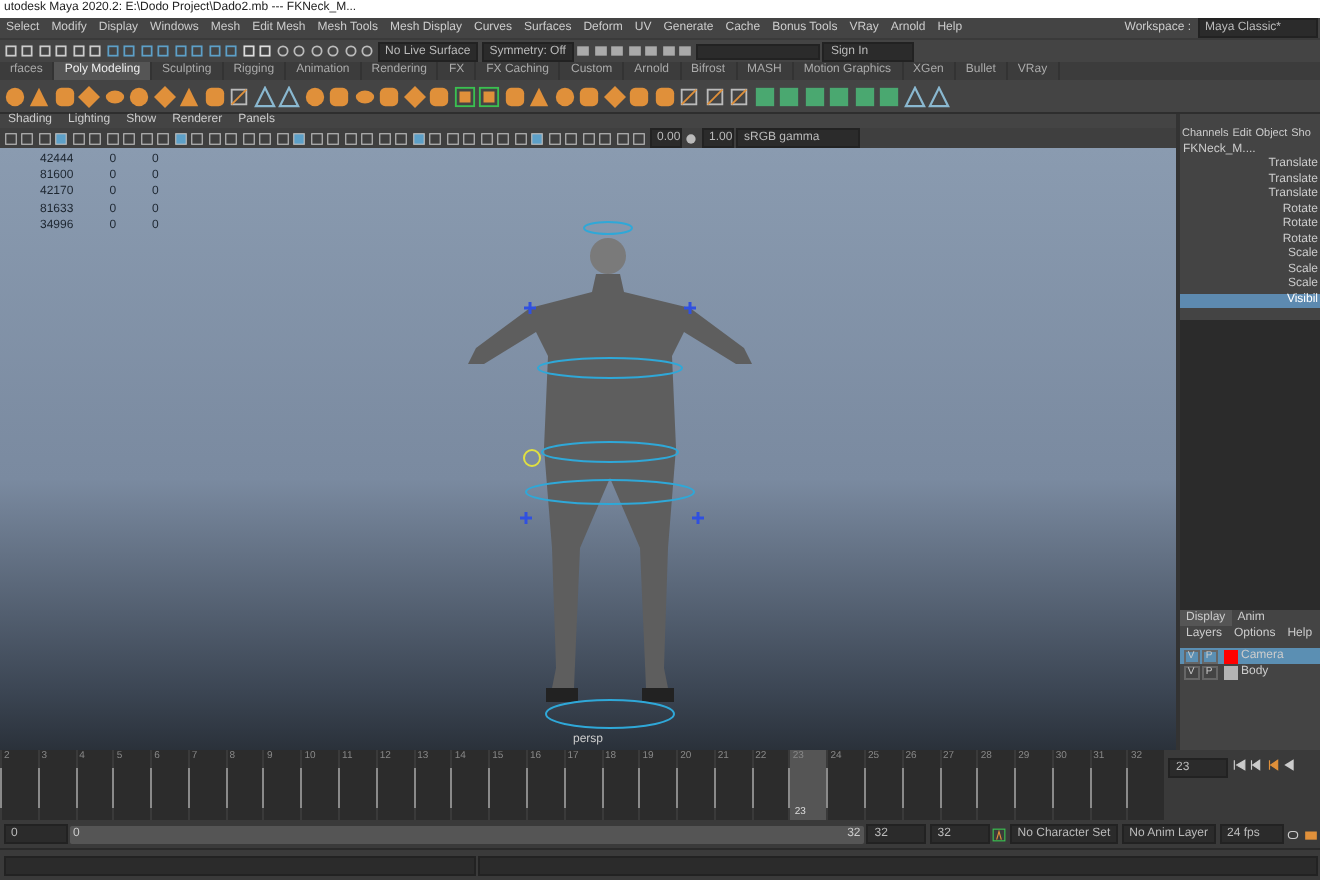 This screenshot has width=1320, height=880. What do you see at coordinates (757, 51) in the screenshot?
I see `search-field` at bounding box center [757, 51].